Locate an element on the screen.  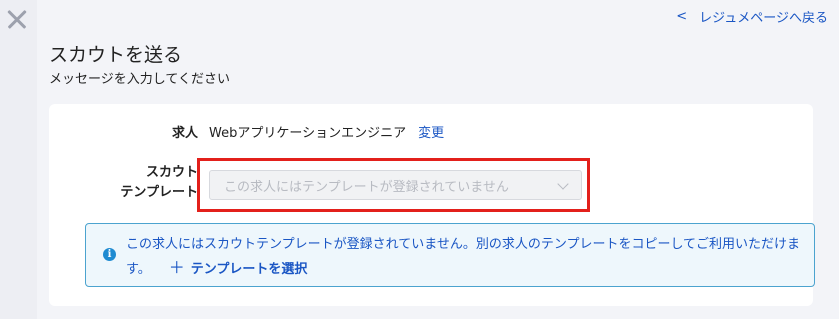
job-value: Webアプリケーションエンジニア is located at coordinates (308, 133).